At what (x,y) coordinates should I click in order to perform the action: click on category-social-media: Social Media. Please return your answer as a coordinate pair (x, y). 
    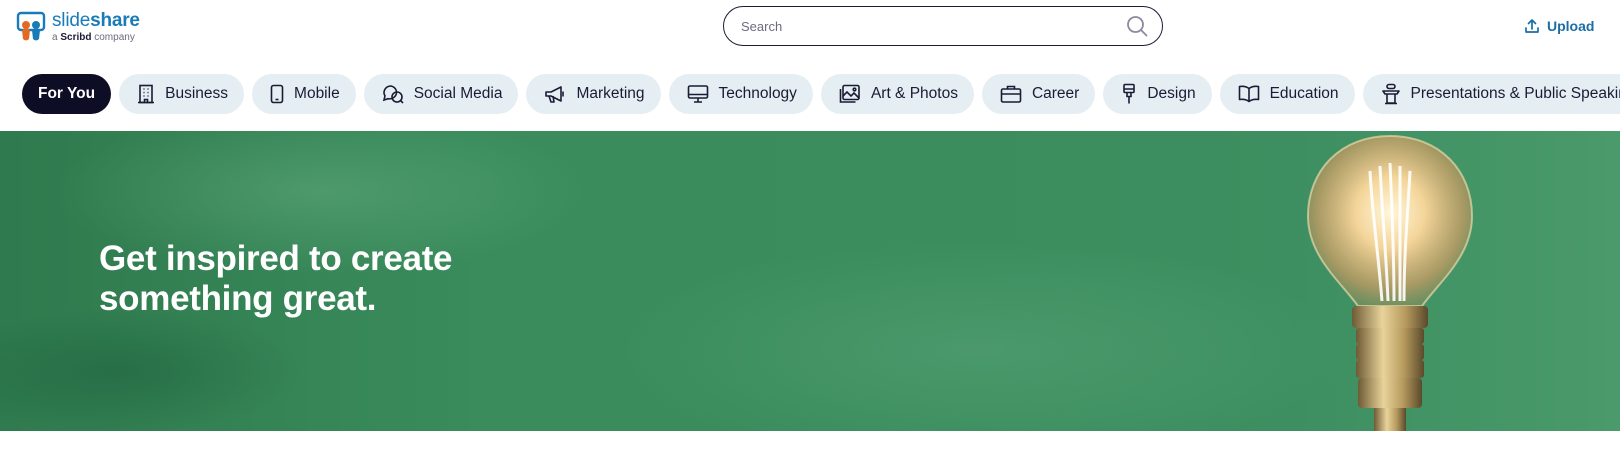
    Looking at the image, I should click on (441, 94).